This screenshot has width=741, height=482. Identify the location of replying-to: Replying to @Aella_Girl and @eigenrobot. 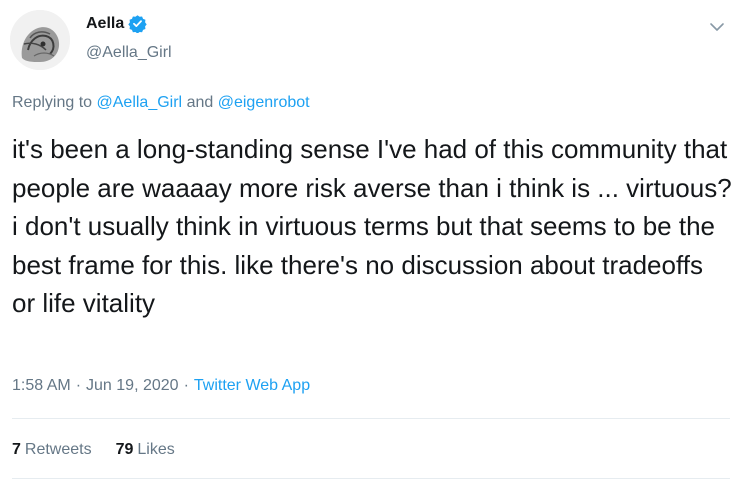
(161, 103).